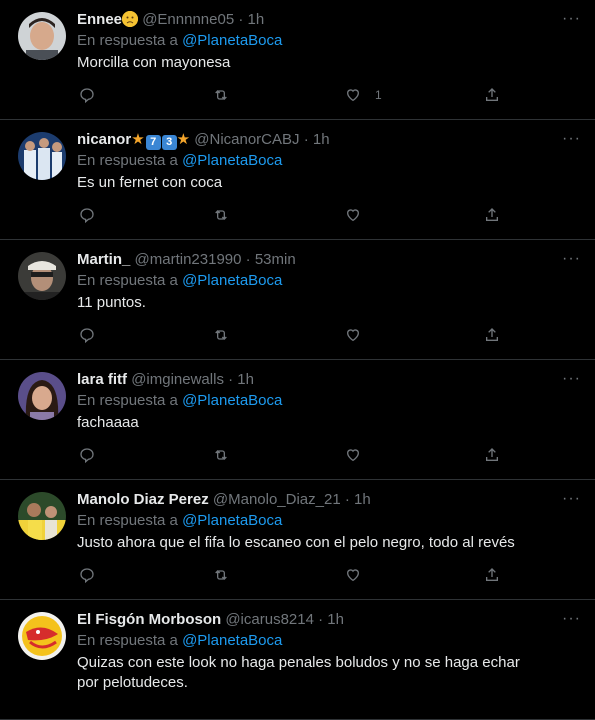  Describe the element at coordinates (104, 139) in the screenshot. I see `display-name: nicanor` at that location.